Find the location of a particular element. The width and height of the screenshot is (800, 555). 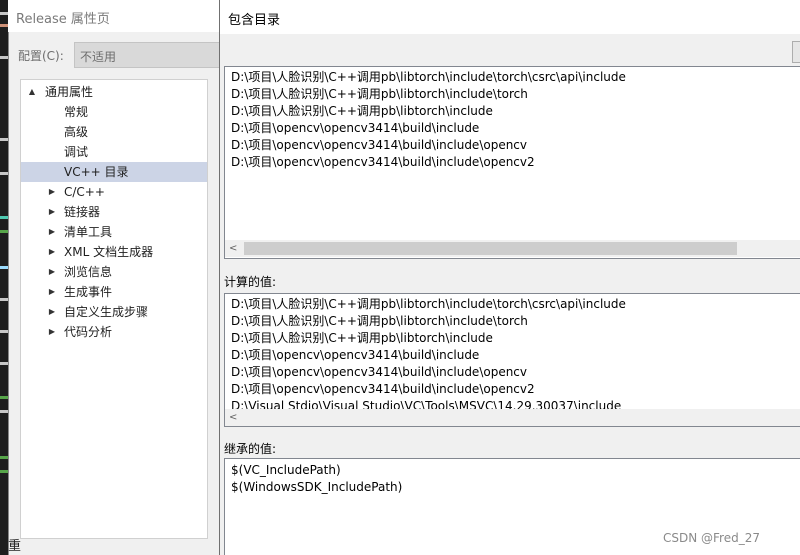

tree-item: 调试 is located at coordinates (114, 152).